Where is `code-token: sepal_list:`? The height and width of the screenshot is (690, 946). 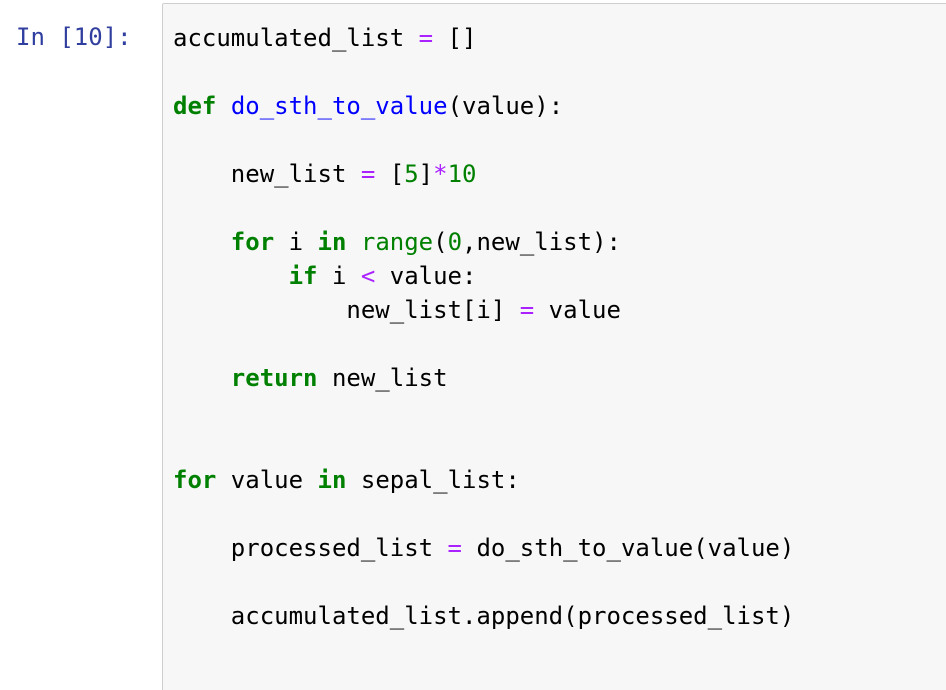
code-token: sepal_list: is located at coordinates (433, 480).